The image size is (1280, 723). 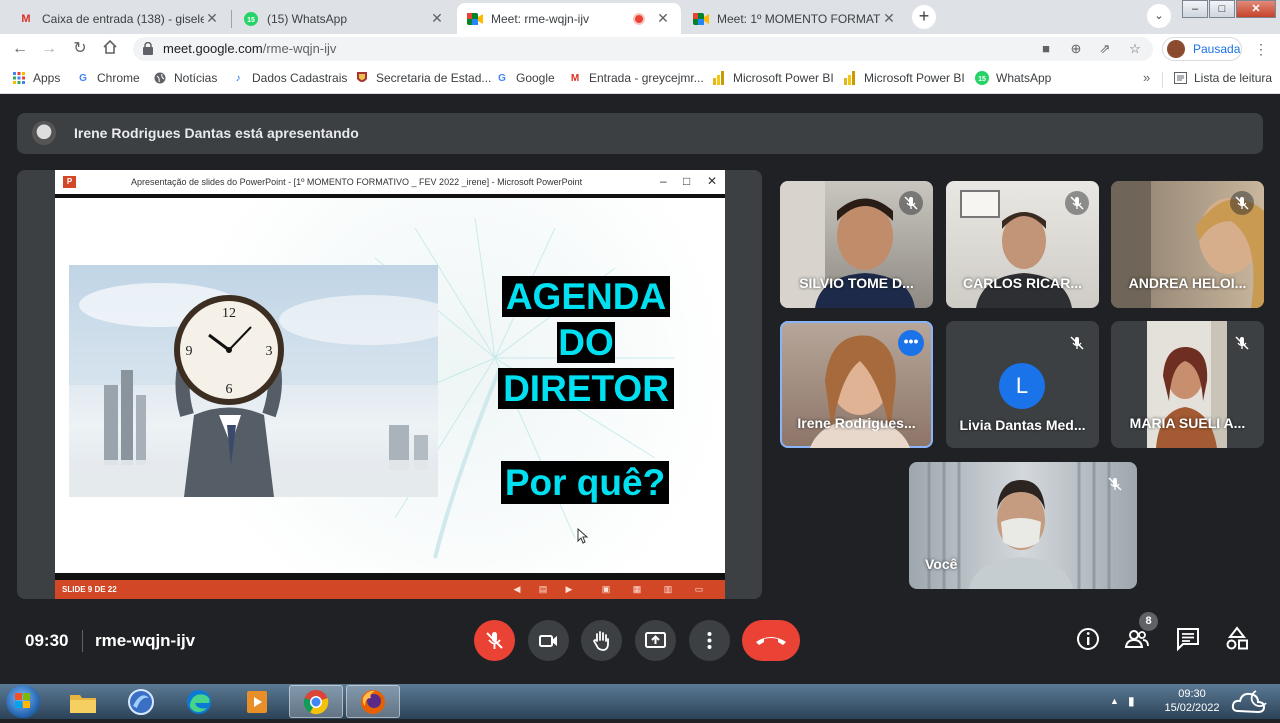 I want to click on chat-button, so click(x=1189, y=640).